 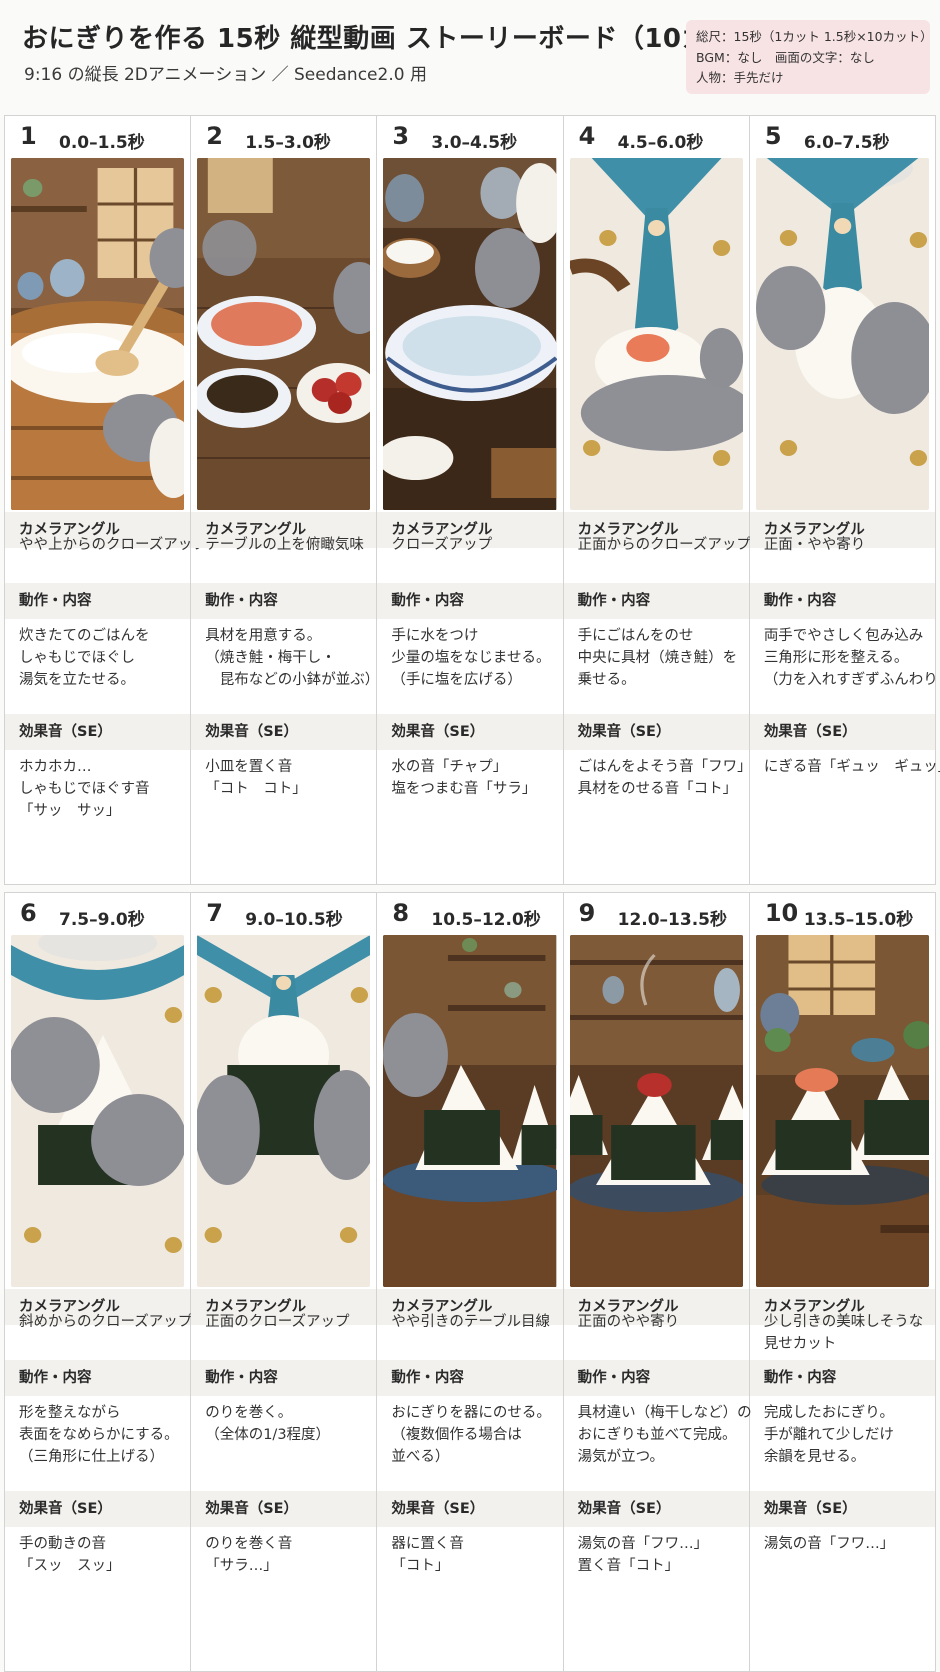 What do you see at coordinates (587, 136) in the screenshot?
I see `cut-number: 4` at bounding box center [587, 136].